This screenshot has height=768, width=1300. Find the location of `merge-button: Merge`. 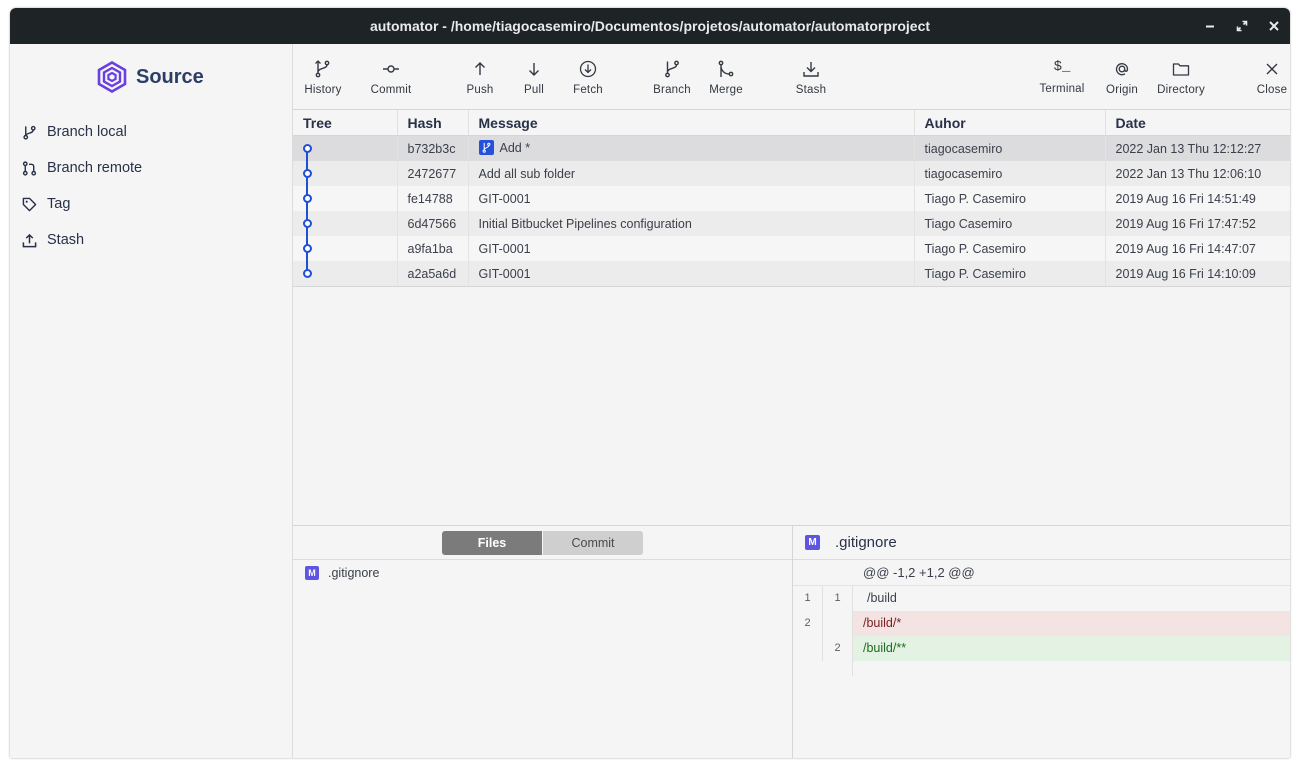

merge-button: Merge is located at coordinates (726, 76).